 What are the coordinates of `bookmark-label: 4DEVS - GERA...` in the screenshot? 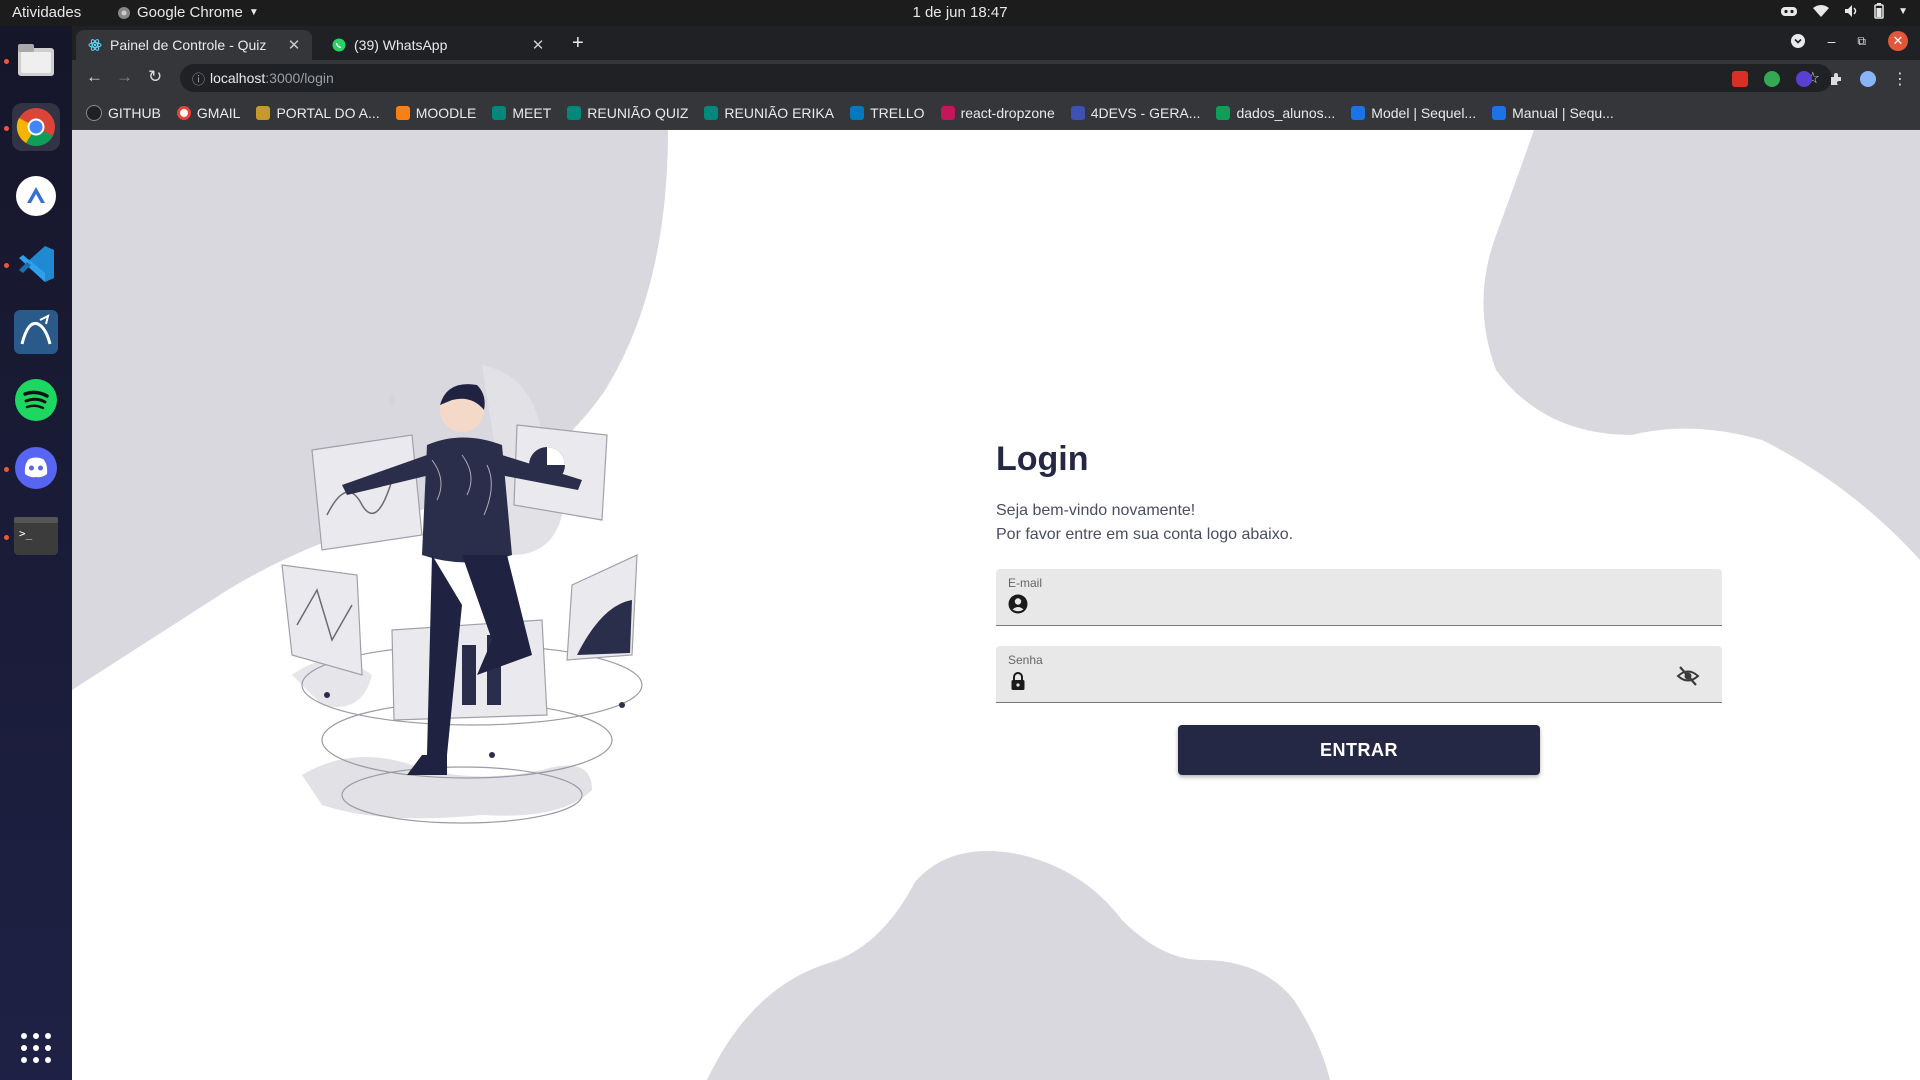 It's located at (1145, 112).